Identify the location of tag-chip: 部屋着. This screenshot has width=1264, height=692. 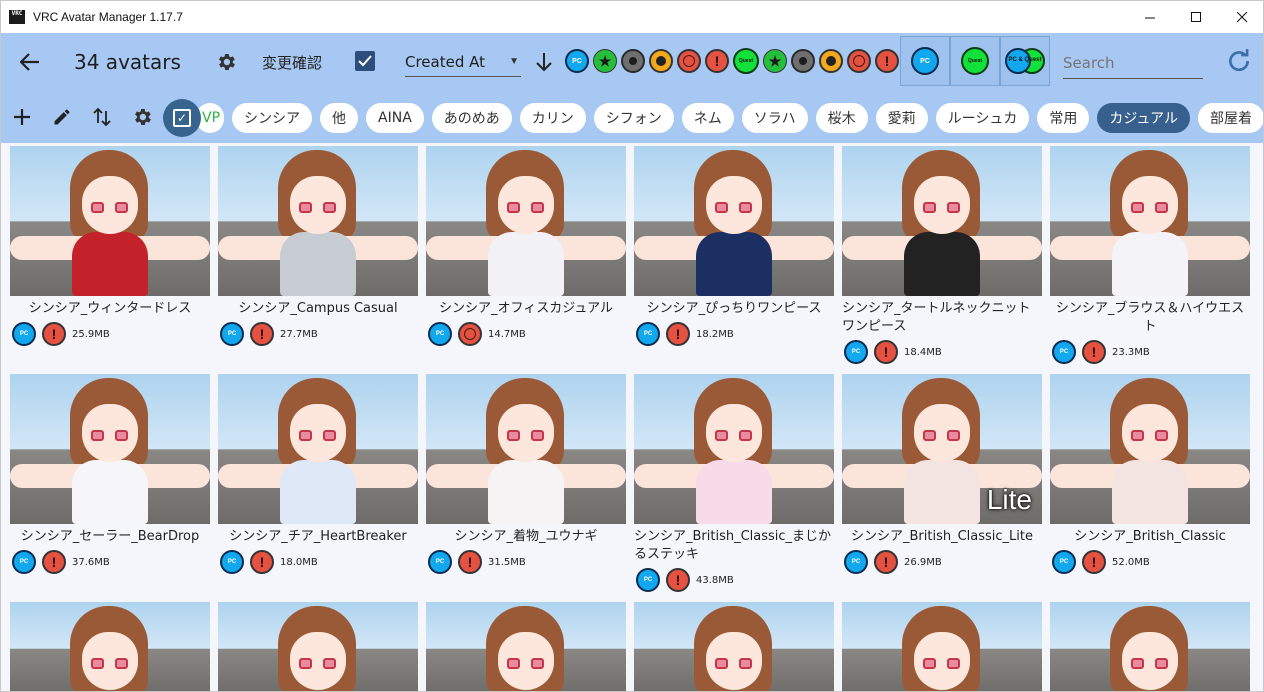
(1230, 118).